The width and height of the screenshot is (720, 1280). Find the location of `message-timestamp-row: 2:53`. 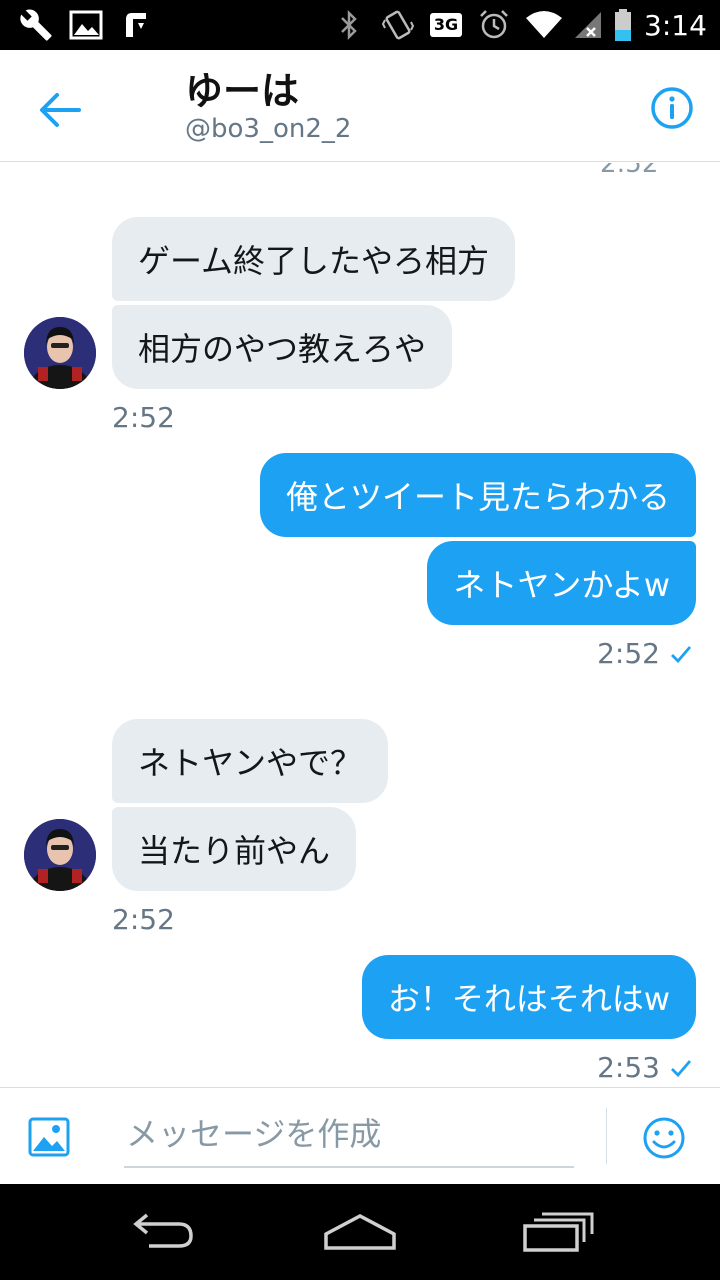

message-timestamp-row: 2:53 is located at coordinates (644, 1067).